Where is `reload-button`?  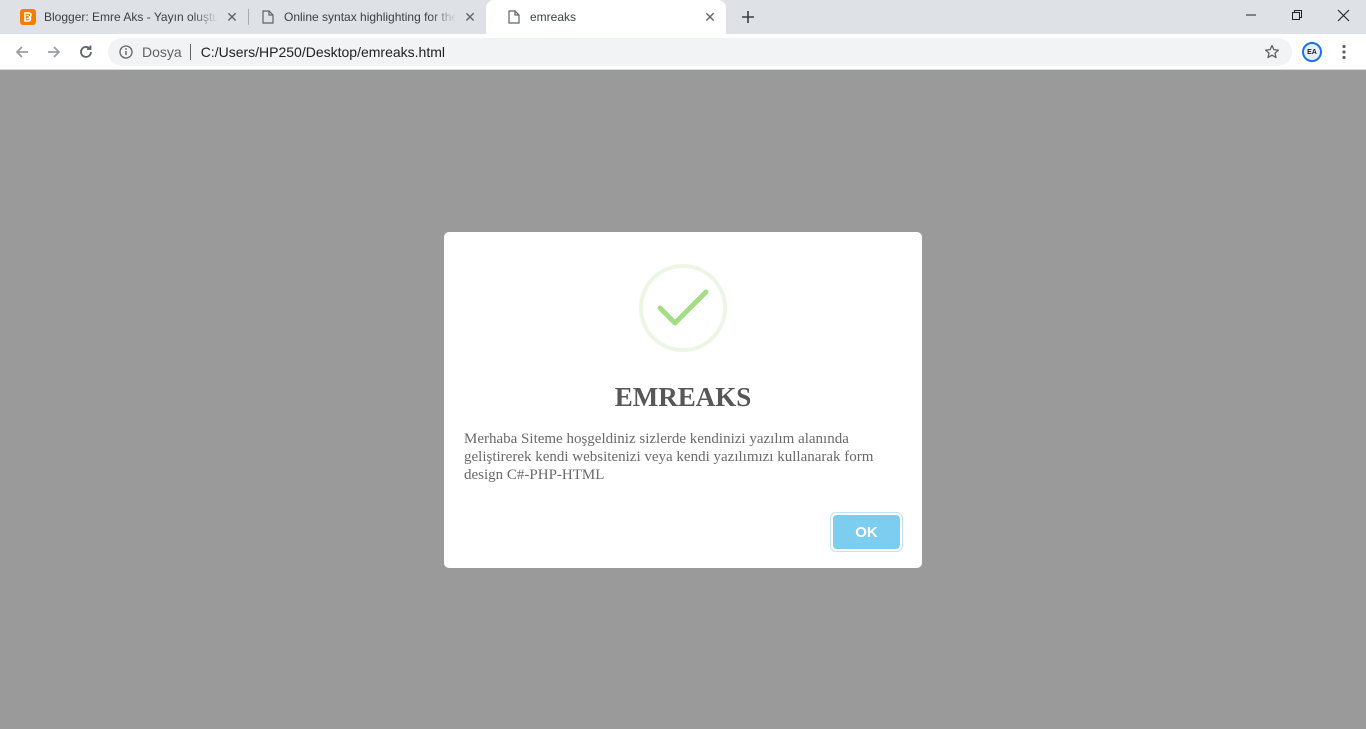 reload-button is located at coordinates (86, 52).